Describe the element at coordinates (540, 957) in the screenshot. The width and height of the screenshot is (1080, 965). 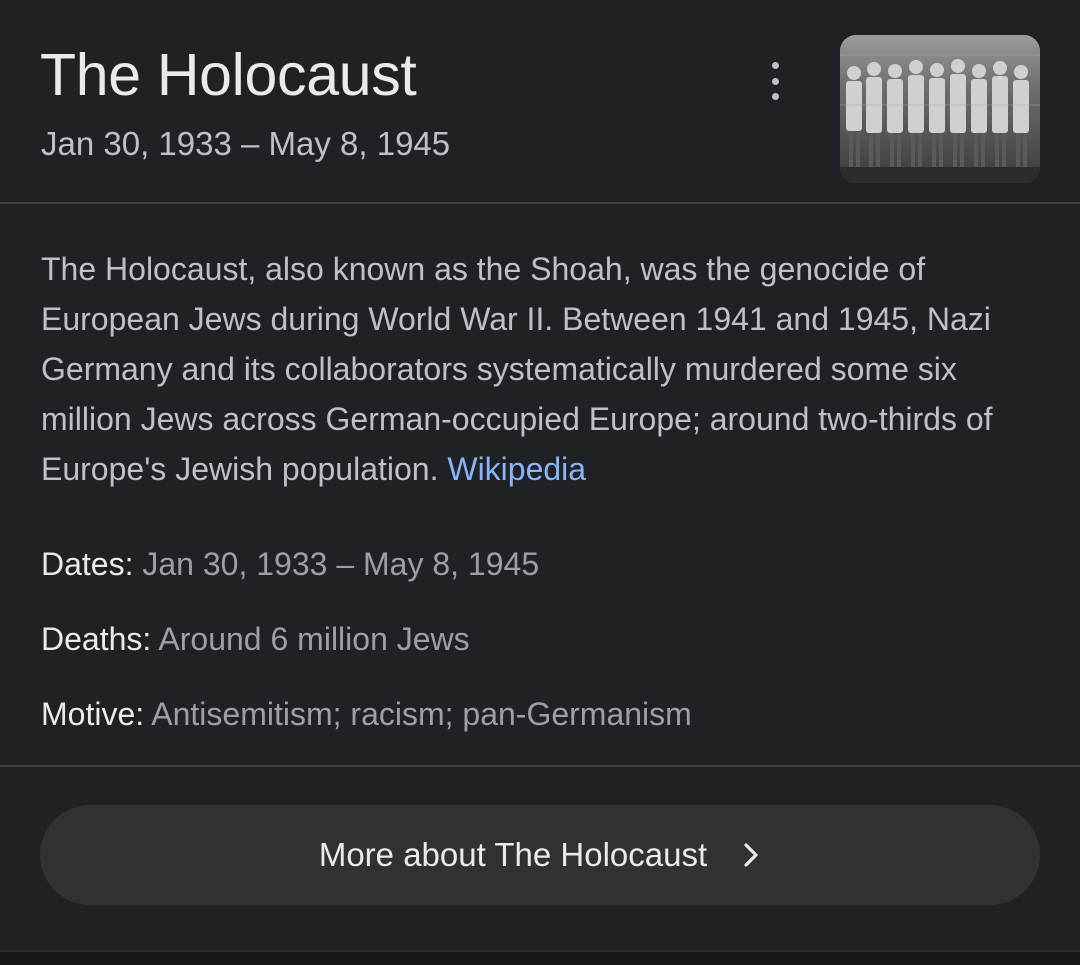
I see `bottom-edge` at that location.